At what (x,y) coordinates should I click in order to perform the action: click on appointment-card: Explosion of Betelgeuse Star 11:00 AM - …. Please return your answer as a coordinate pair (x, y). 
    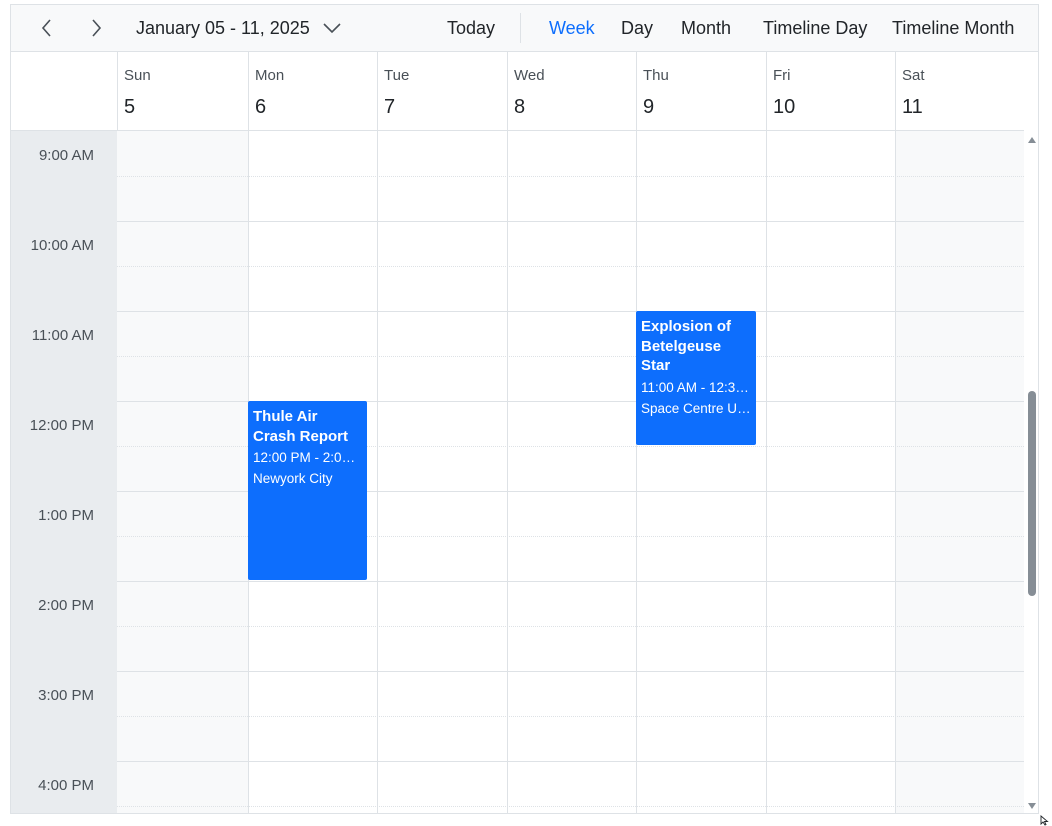
    Looking at the image, I should click on (696, 378).